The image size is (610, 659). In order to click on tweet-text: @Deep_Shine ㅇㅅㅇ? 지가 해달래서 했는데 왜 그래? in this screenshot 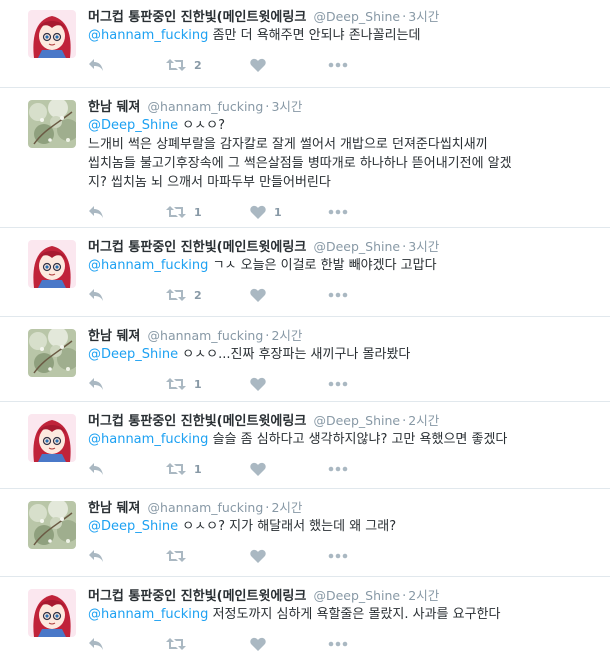, I will do `click(340, 526)`.